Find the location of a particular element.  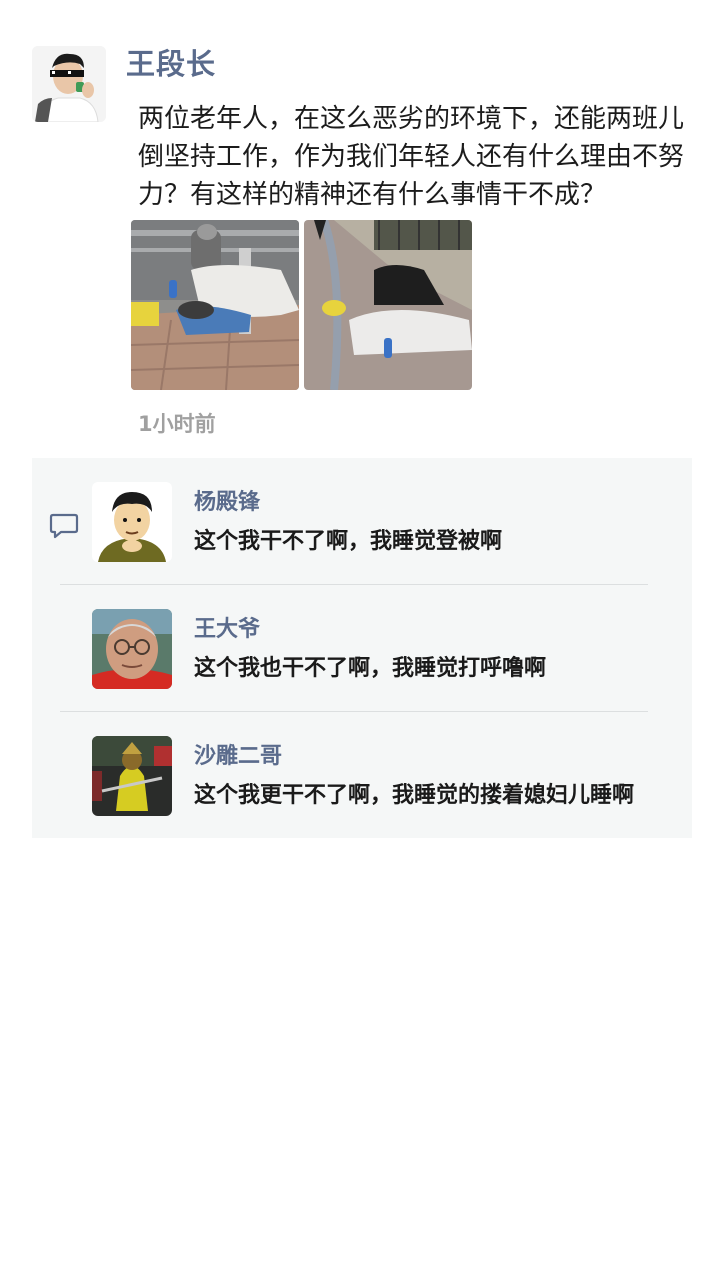

comment-icon is located at coordinates (64, 525).